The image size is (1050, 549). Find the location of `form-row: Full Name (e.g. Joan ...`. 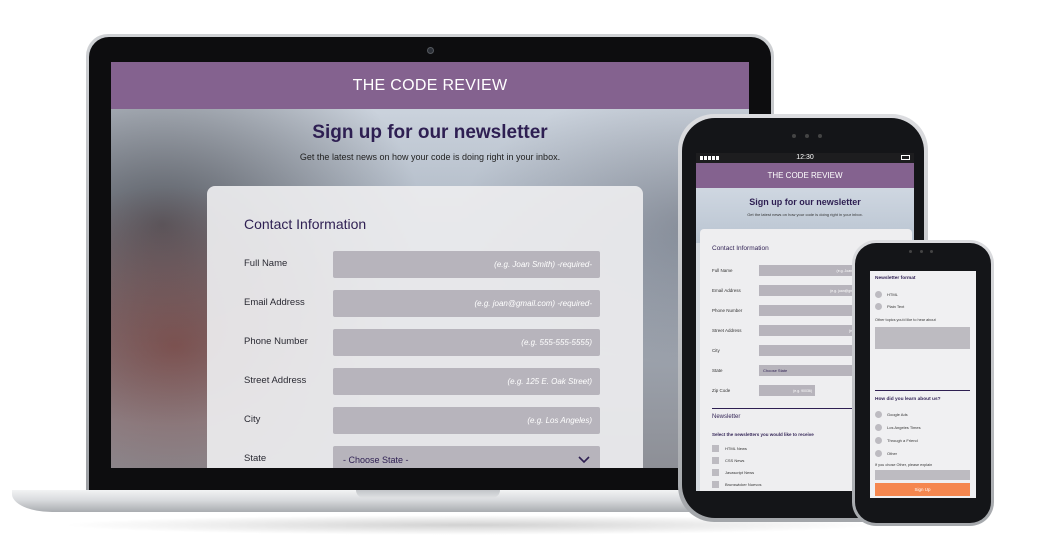

form-row: Full Name (e.g. Joan ... is located at coordinates (787, 271).